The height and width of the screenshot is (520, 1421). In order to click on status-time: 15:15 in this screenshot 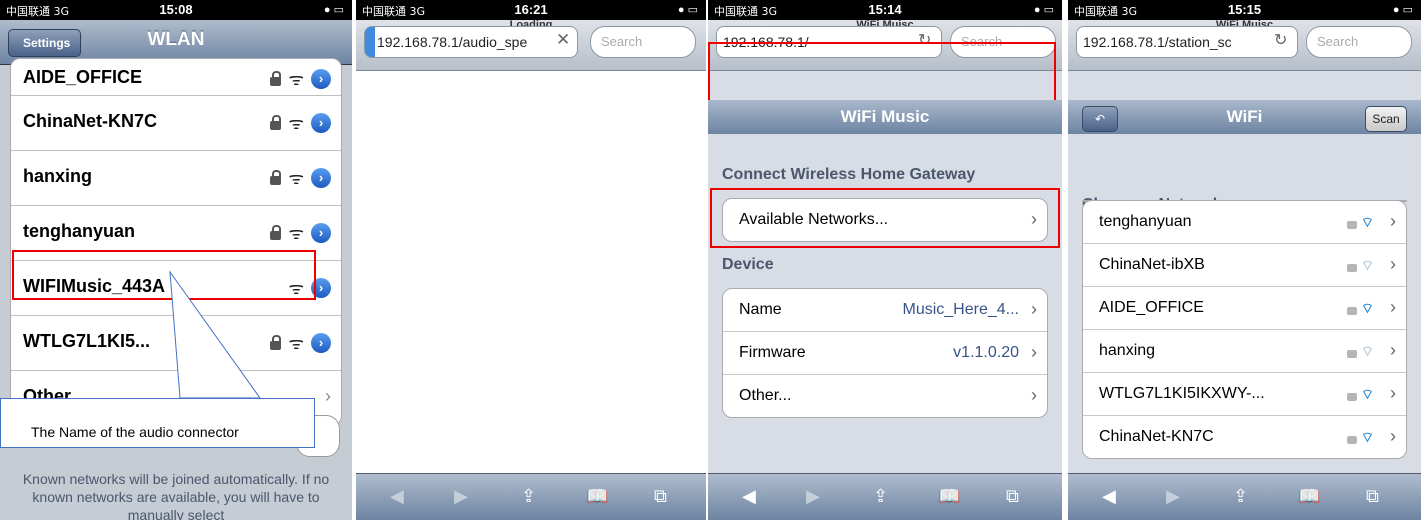, I will do `click(1244, 9)`.